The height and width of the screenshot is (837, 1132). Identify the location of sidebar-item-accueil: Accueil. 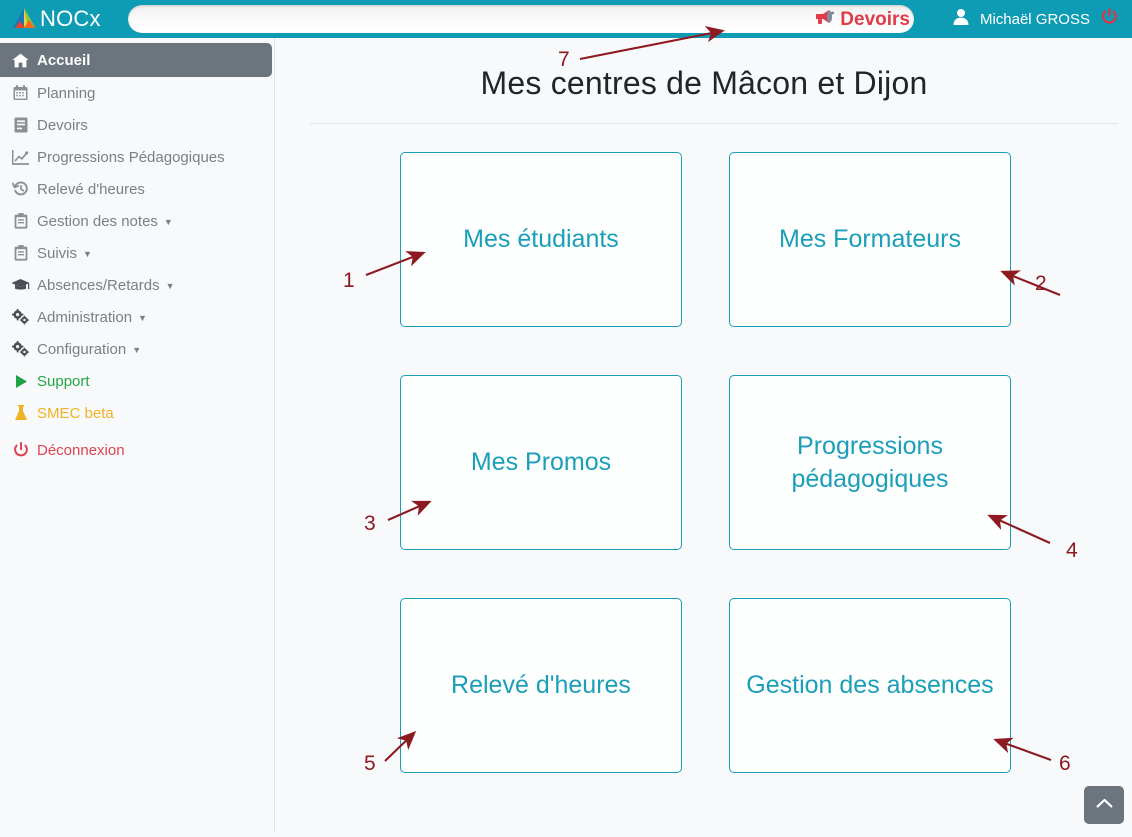
(136, 60).